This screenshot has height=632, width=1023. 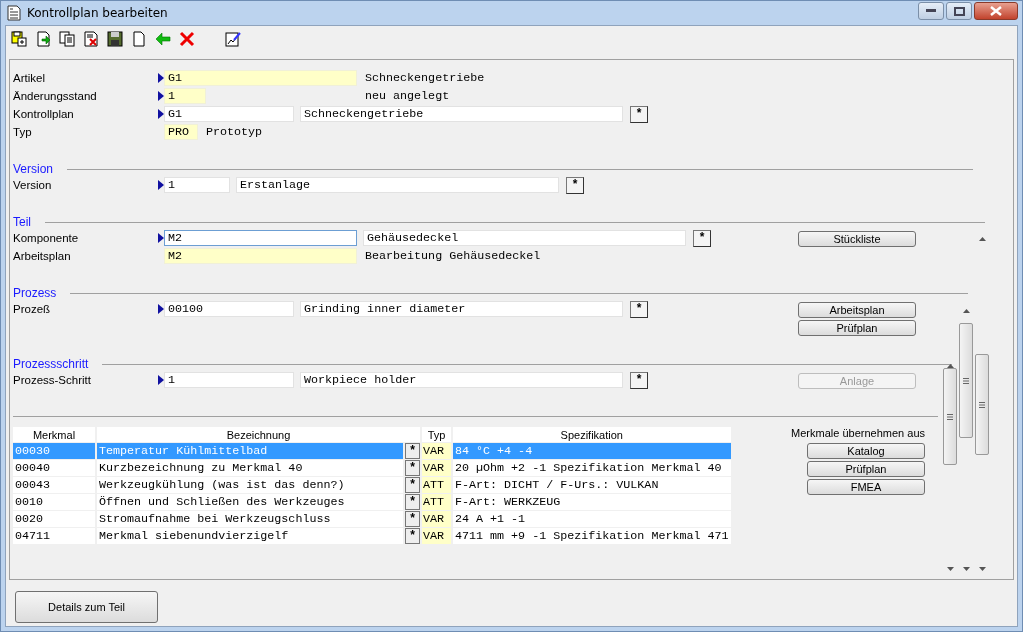 I want to click on column-header: Spezifikation, so click(x=592, y=434).